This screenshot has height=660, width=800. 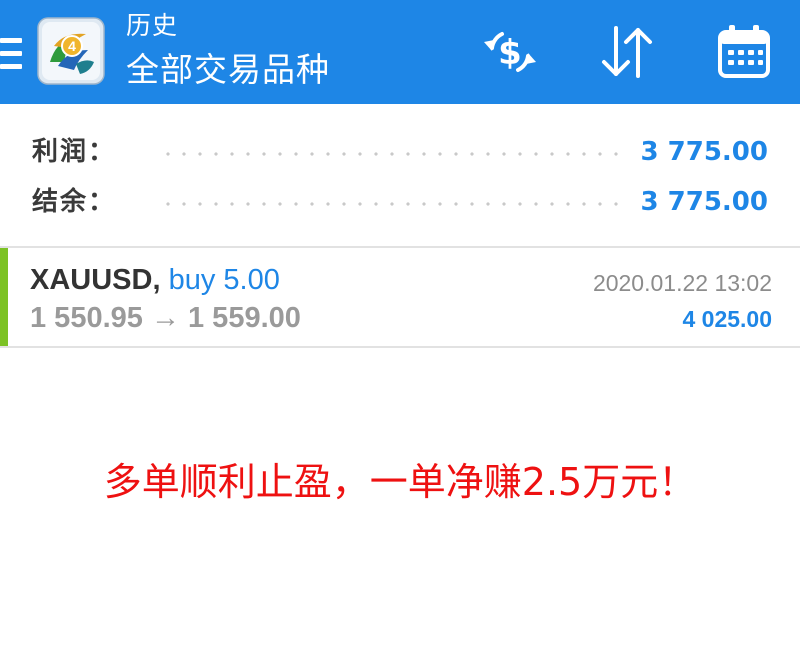 I want to click on trade-title: XAUUSD, buy 5.00, so click(x=155, y=280).